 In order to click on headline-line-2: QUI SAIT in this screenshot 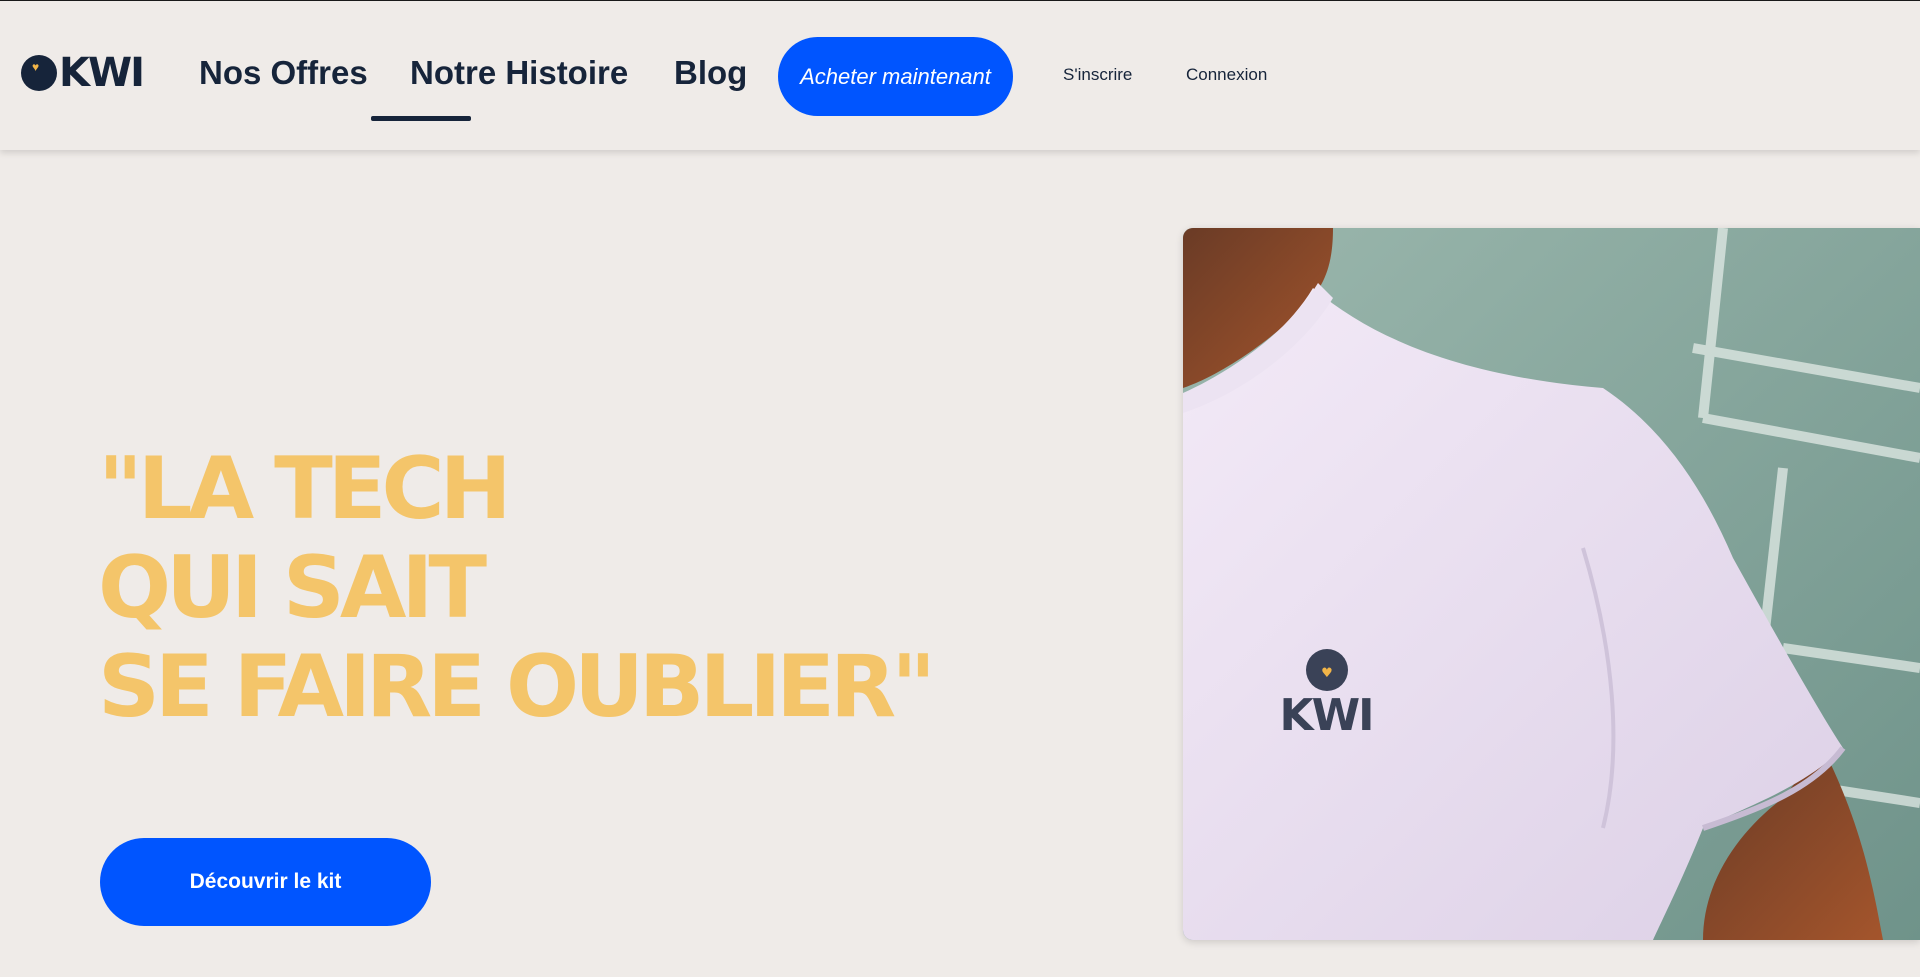, I will do `click(292, 588)`.